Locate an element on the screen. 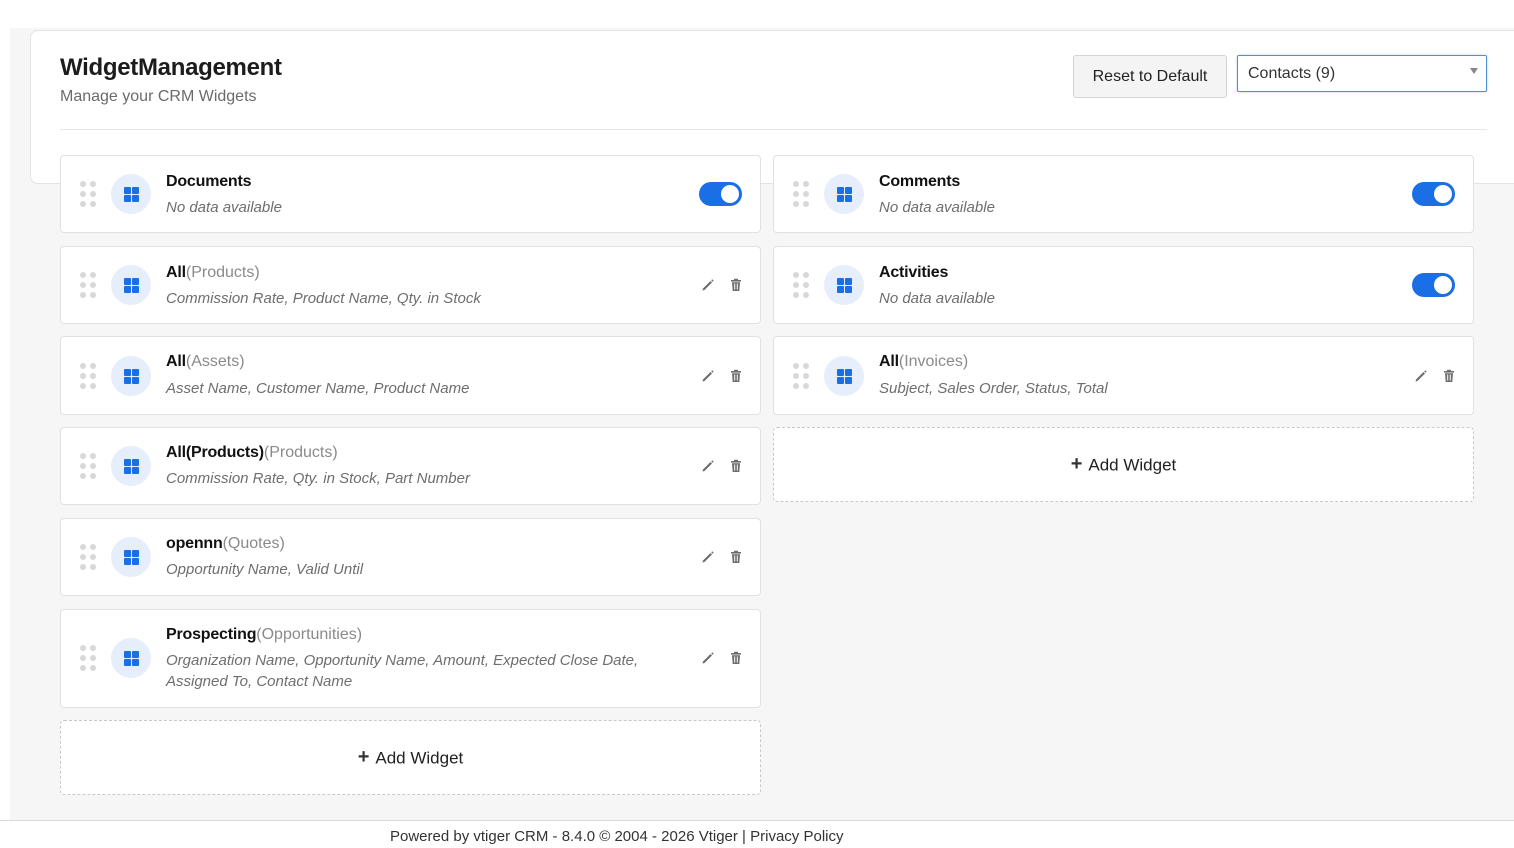  widget-title: Activities is located at coordinates (913, 273).